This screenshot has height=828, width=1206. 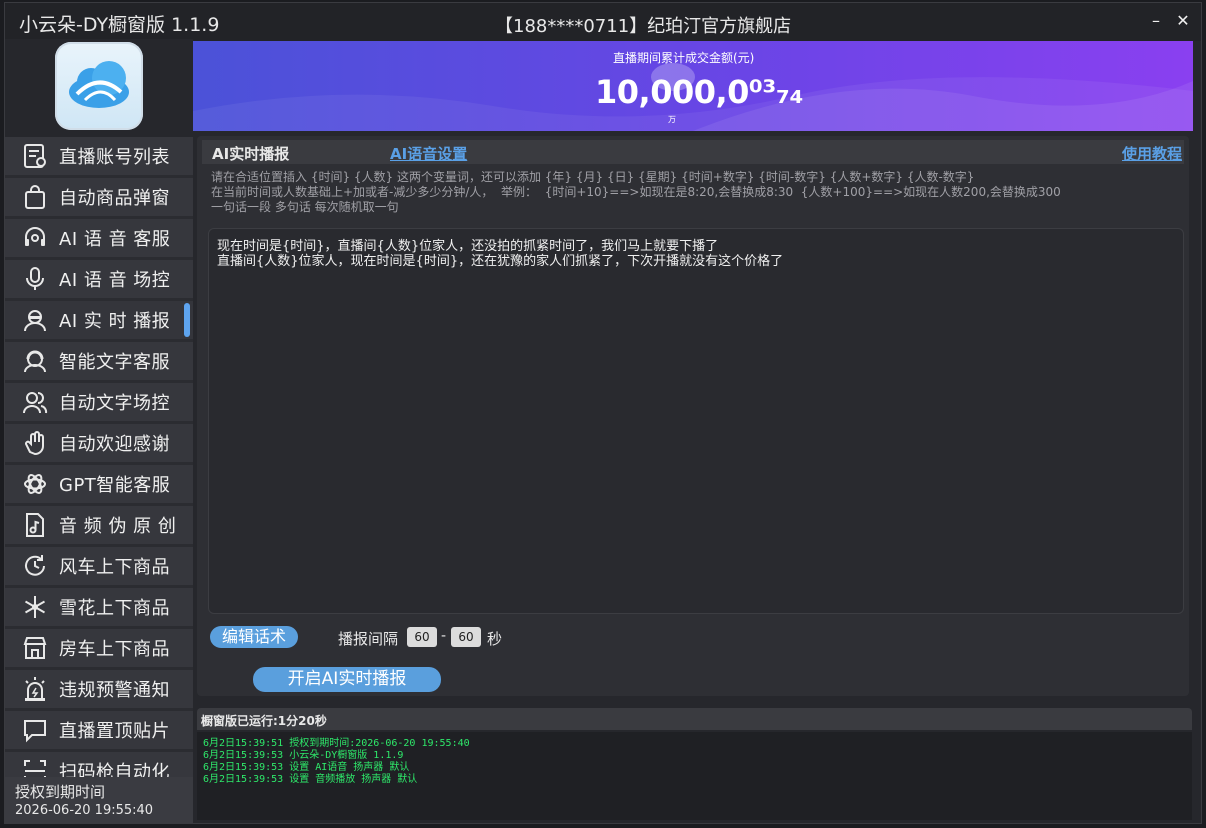 What do you see at coordinates (84, 810) in the screenshot?
I see `expiry-value: 2026-06-20 19:55:40` at bounding box center [84, 810].